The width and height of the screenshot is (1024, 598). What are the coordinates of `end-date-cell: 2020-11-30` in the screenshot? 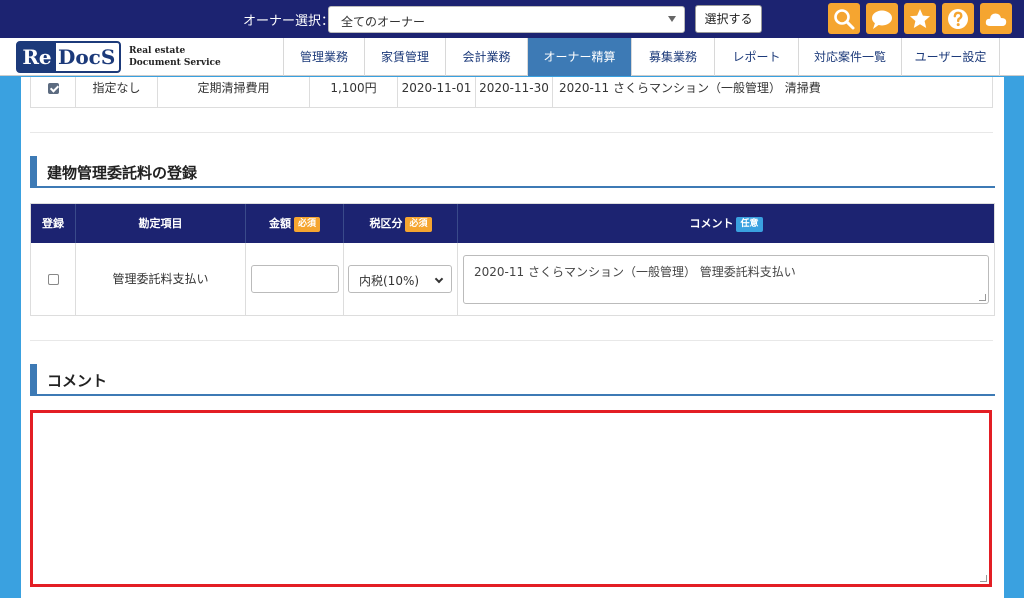 It's located at (514, 92).